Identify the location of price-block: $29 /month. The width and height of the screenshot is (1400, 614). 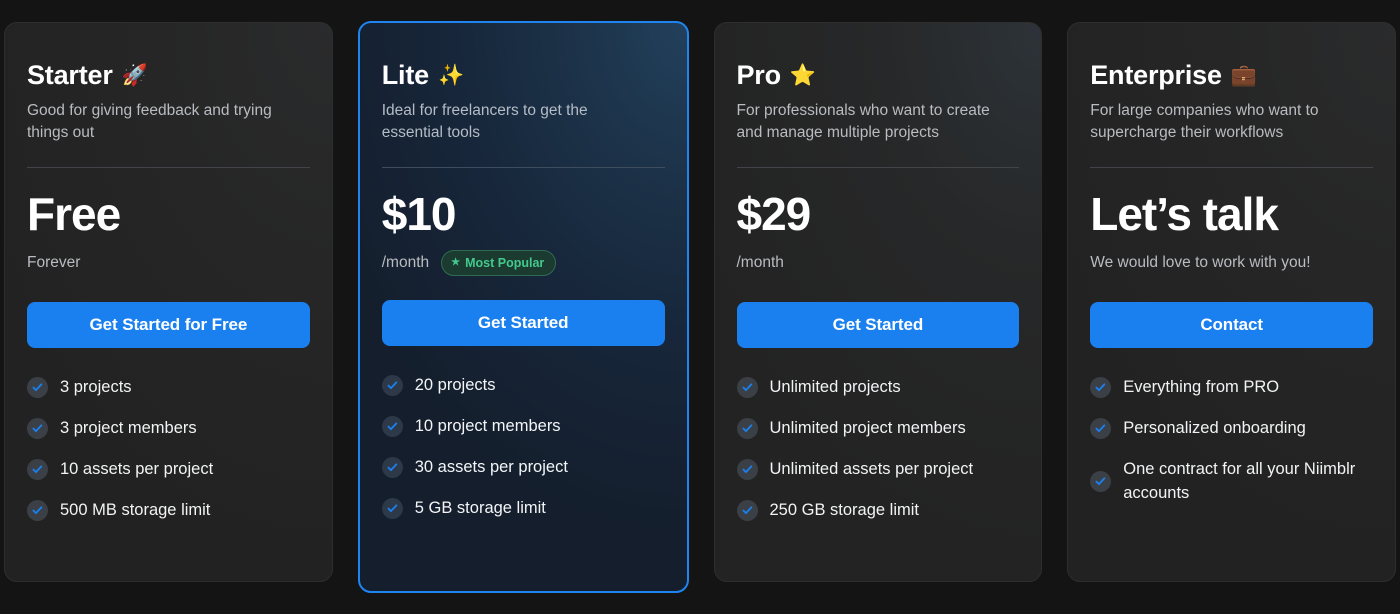
(878, 231).